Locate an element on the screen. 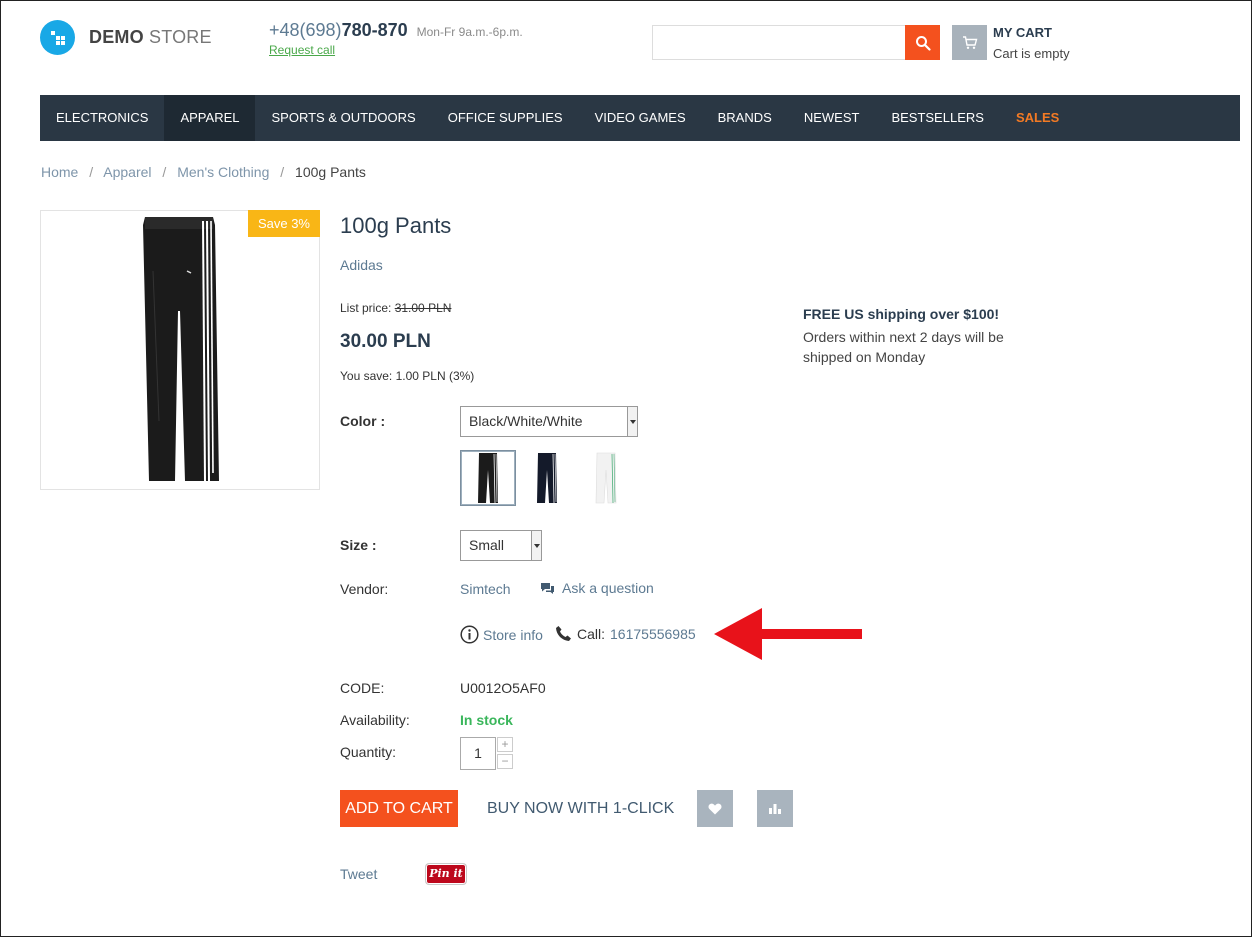  cart-icon is located at coordinates (969, 42).